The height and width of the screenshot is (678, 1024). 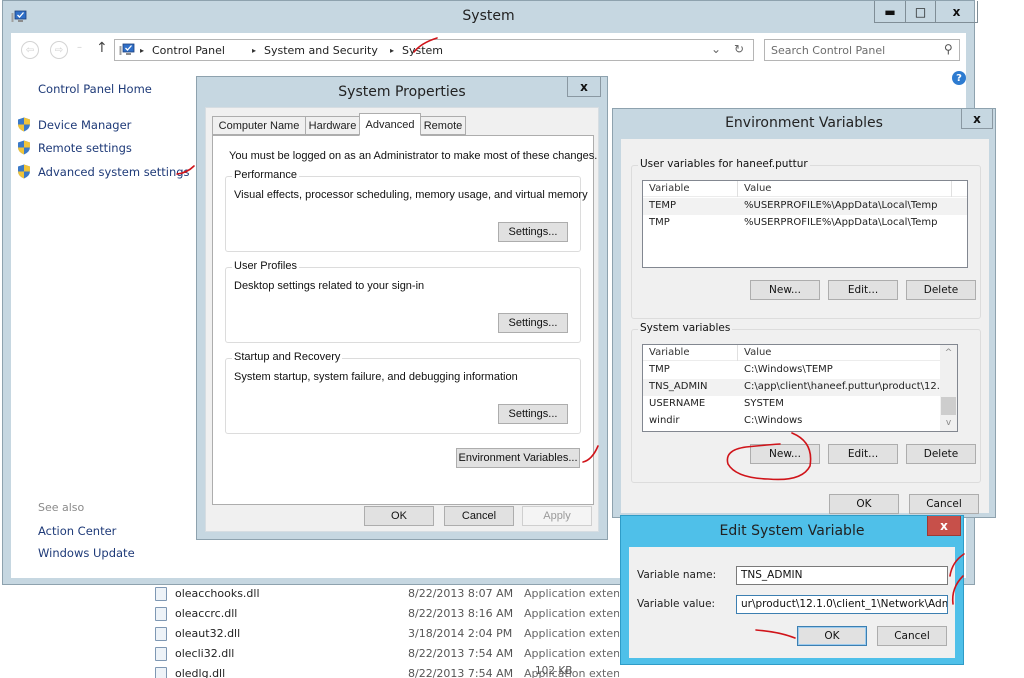 I want to click on search-icon: ⚲, so click(x=948, y=49).